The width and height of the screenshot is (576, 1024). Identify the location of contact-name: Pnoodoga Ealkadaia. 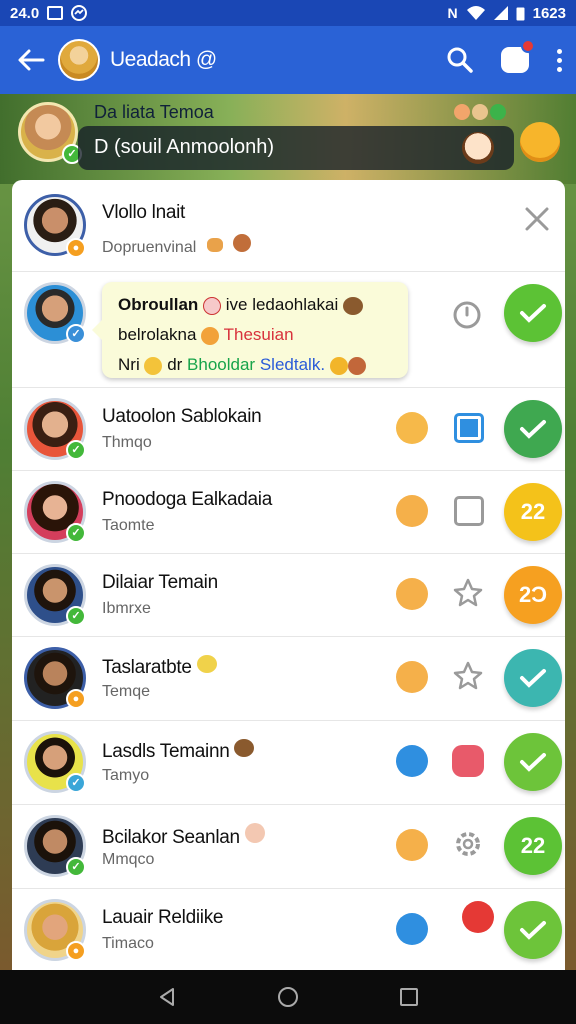
(187, 499).